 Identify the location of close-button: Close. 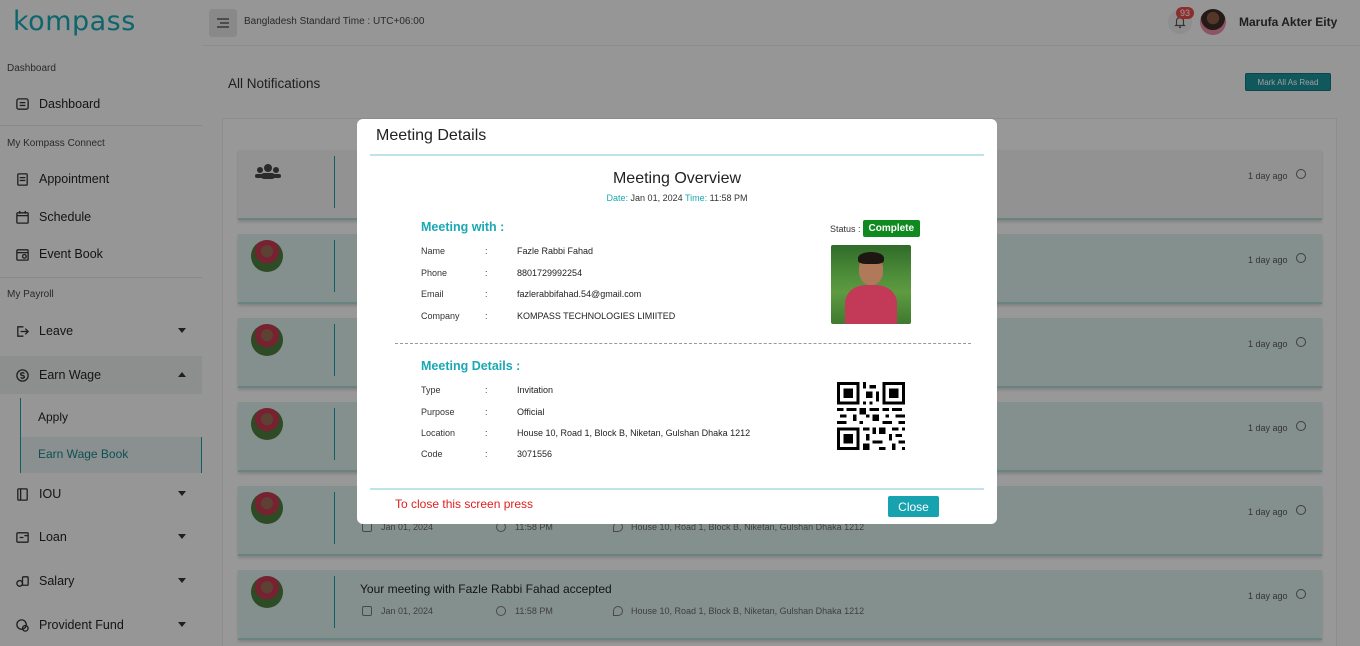
(913, 506).